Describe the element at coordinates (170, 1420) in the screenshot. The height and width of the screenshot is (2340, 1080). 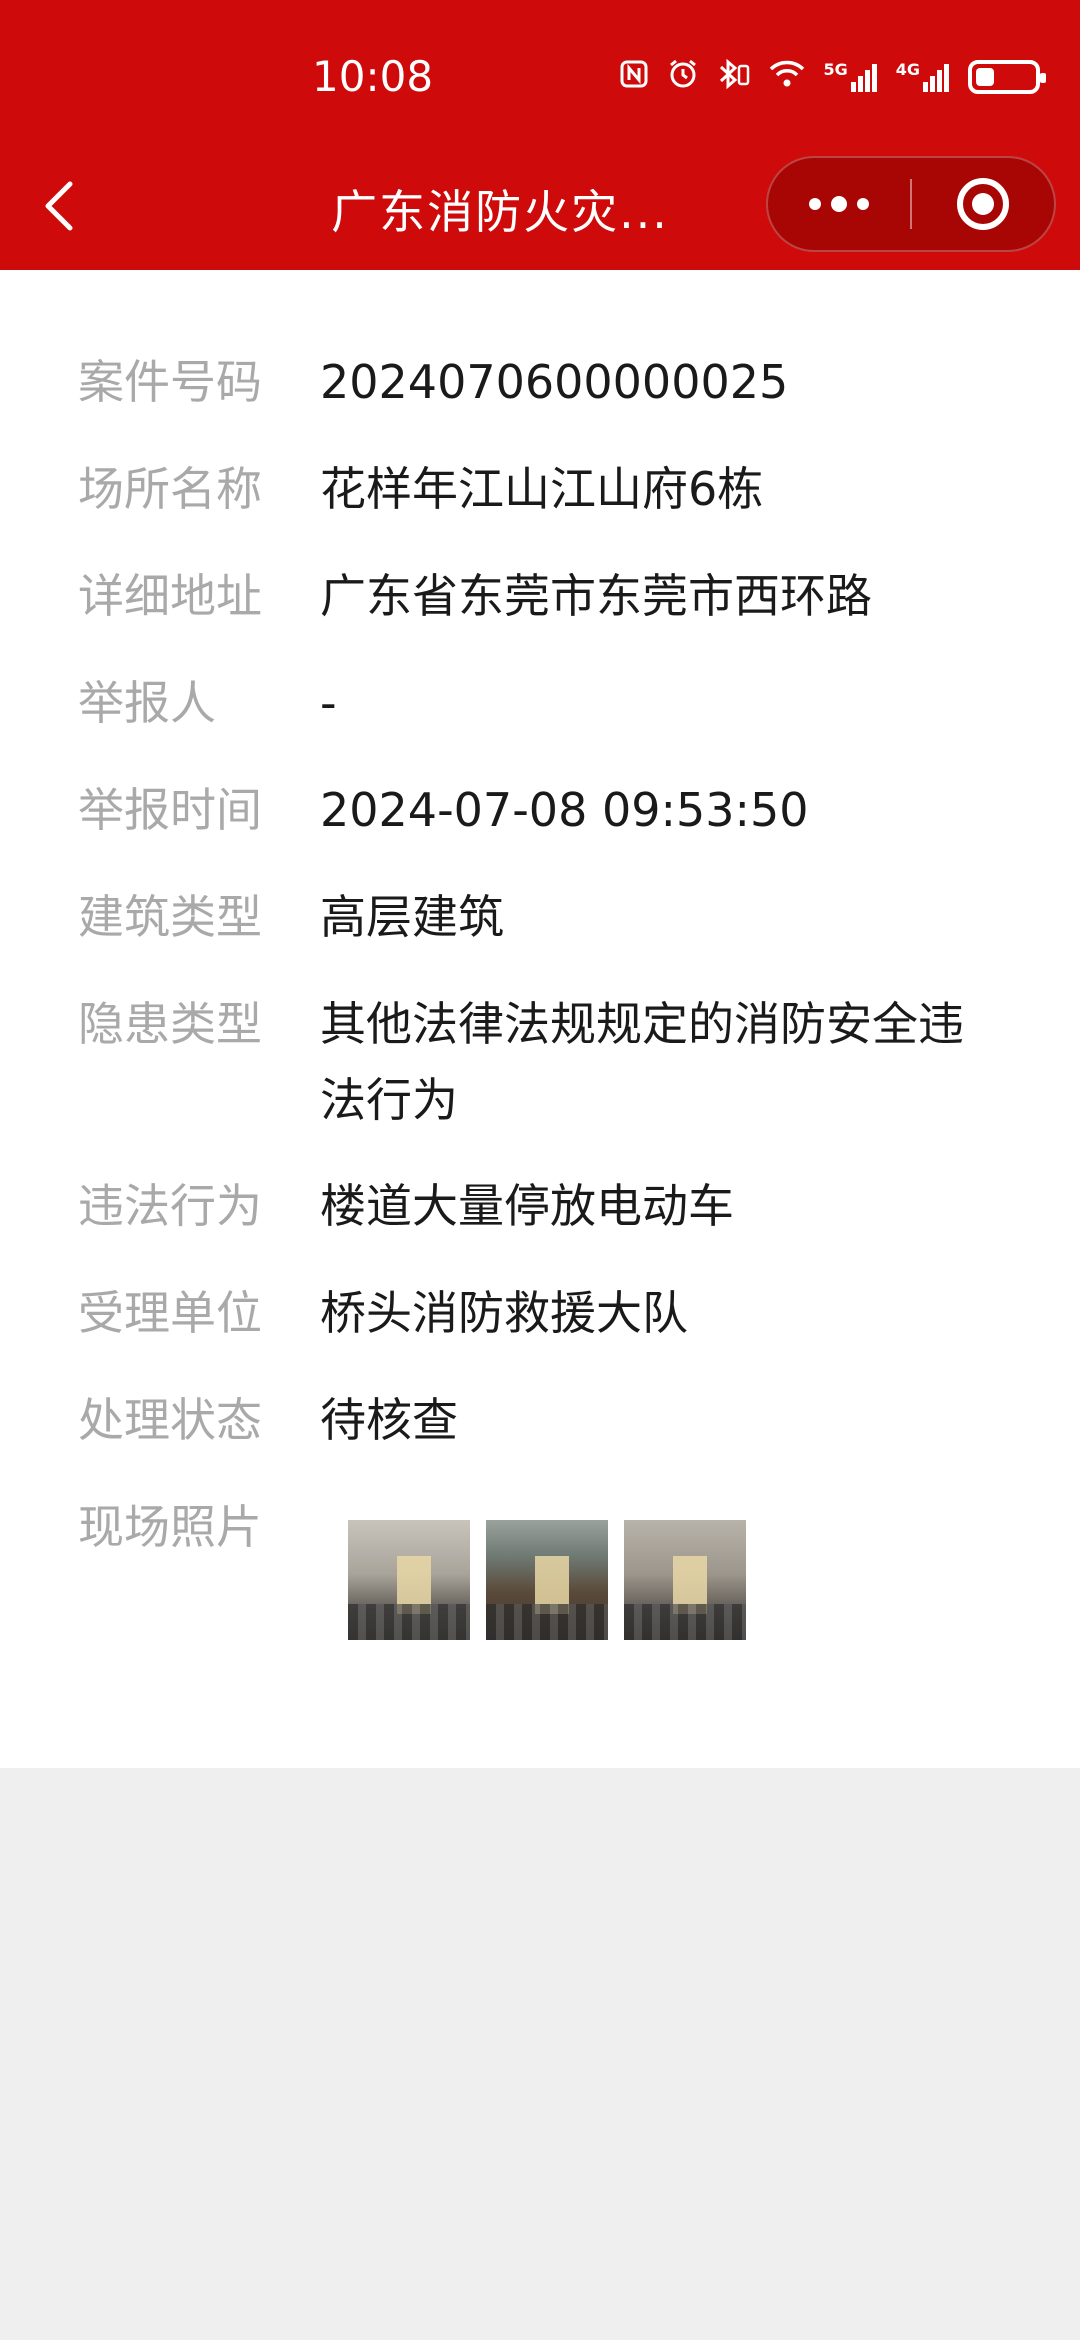
I see `detail-label: 处理状态` at that location.